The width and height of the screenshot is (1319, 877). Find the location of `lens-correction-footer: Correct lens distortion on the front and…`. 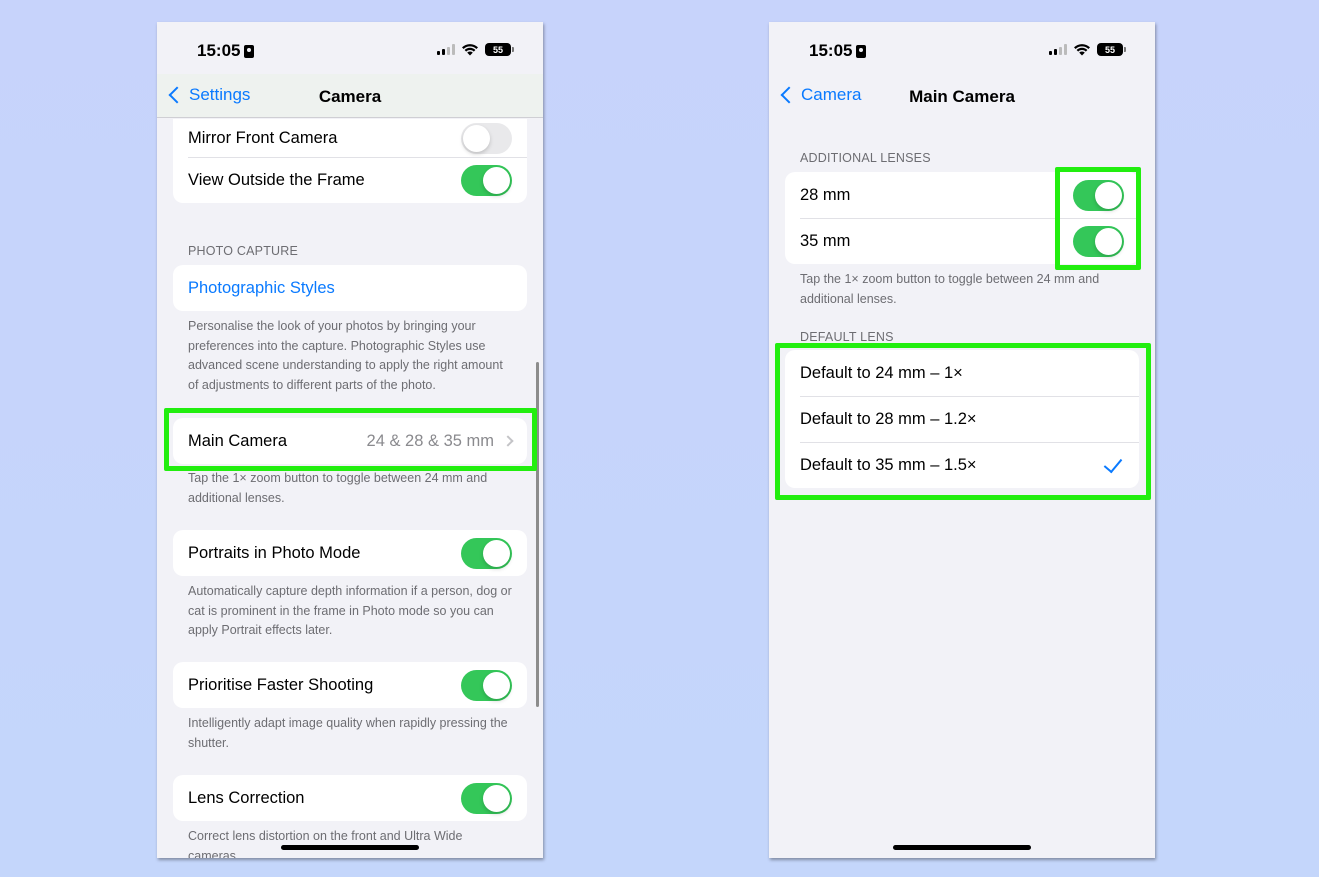

lens-correction-footer: Correct lens distortion on the front and… is located at coordinates (325, 843).